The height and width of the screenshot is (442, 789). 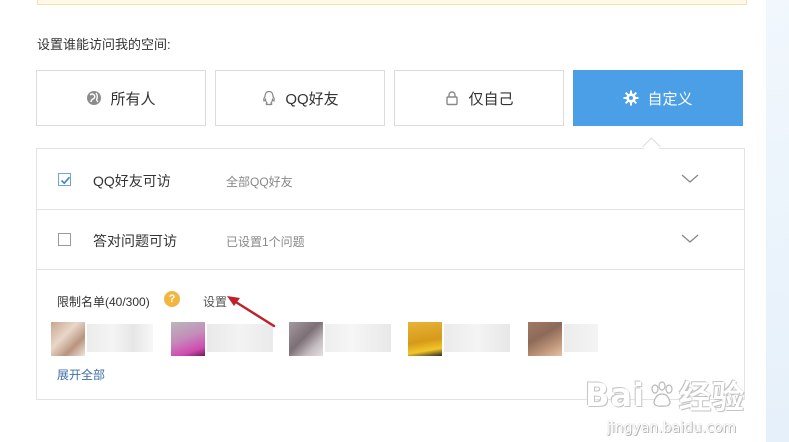 I want to click on rule-label: QQ好友可访, so click(x=132, y=181).